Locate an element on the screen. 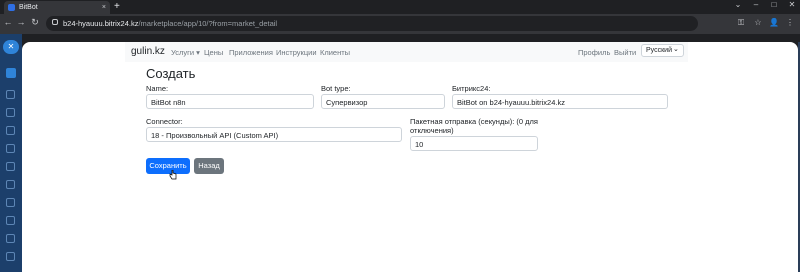 The width and height of the screenshot is (800, 272). save-button: Сохранить is located at coordinates (168, 166).